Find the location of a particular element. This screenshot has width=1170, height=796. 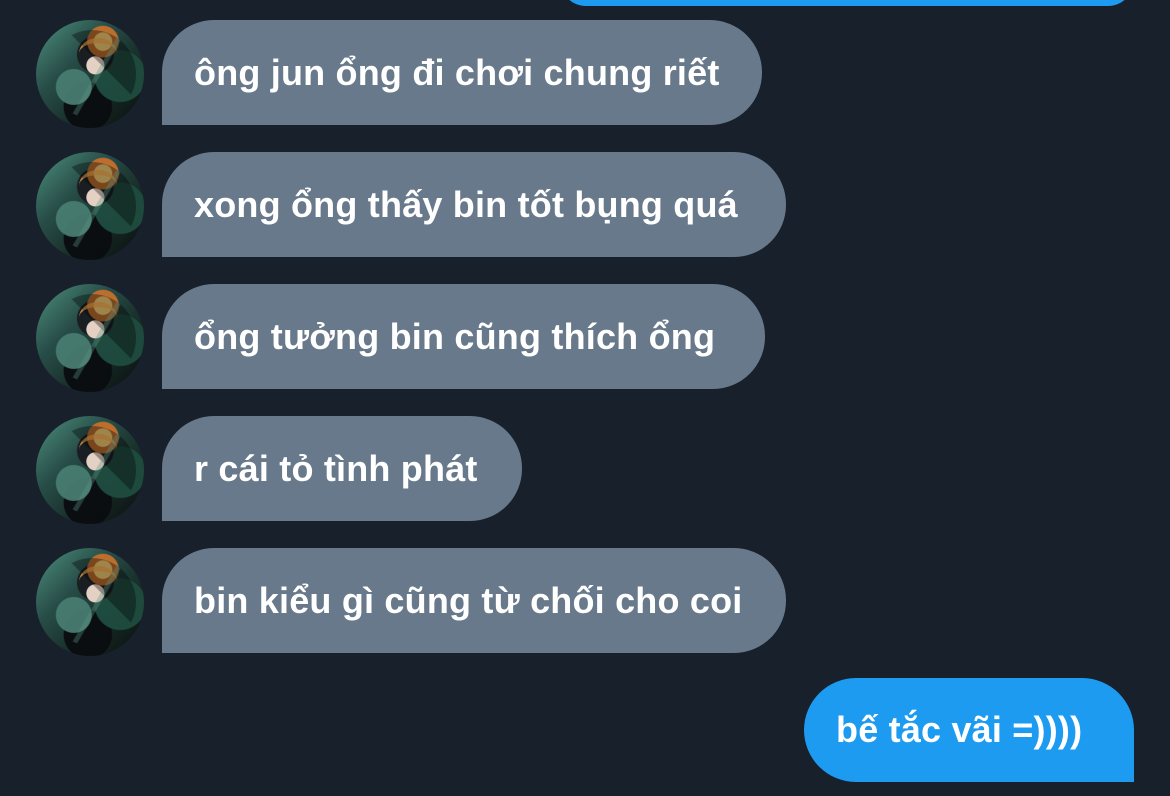

message-text: ổng tưởng bin cũng thích ổng is located at coordinates (455, 336).